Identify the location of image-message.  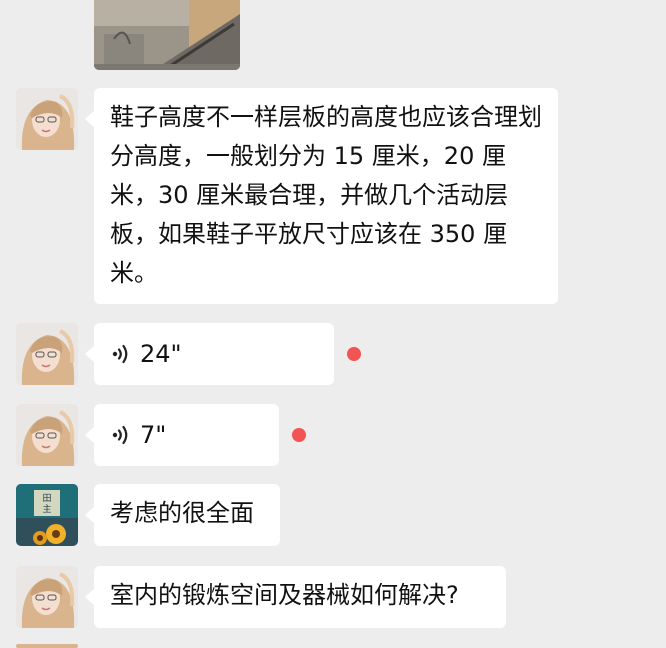
(167, 35).